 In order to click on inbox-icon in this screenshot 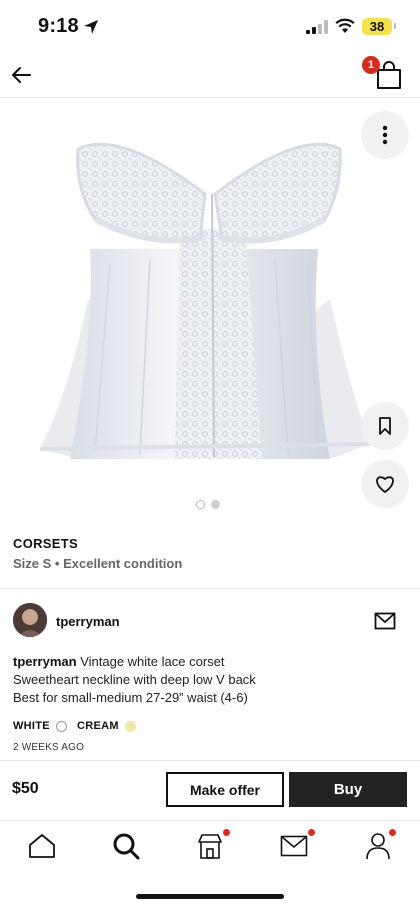, I will do `click(294, 846)`.